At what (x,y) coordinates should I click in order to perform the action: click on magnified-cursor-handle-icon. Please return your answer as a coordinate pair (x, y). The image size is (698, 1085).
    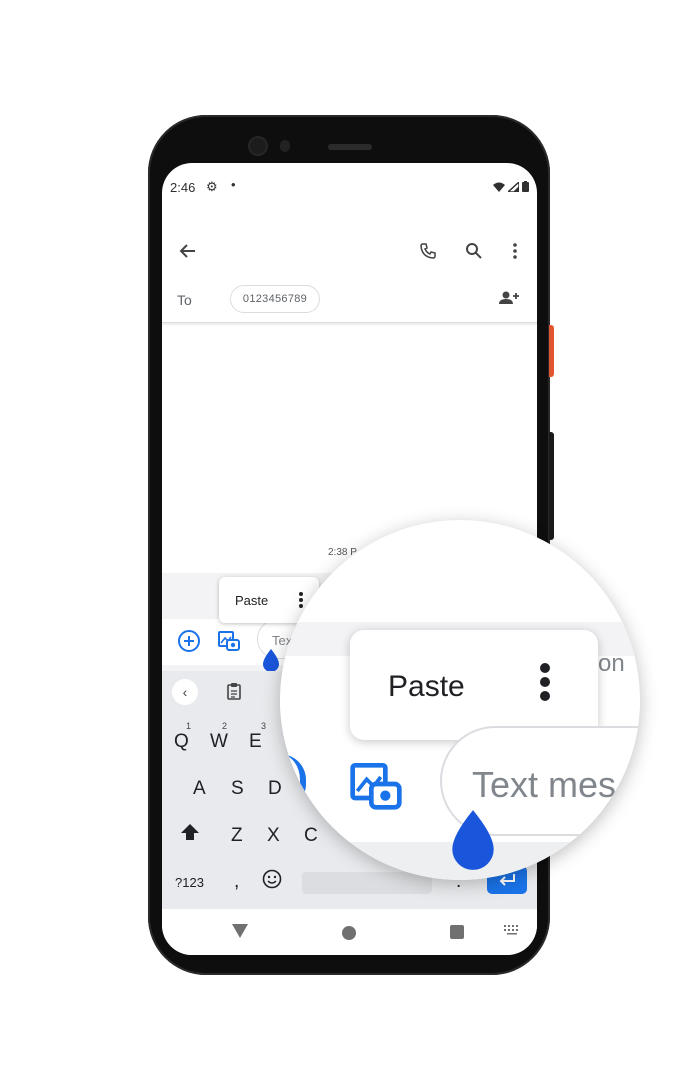
    Looking at the image, I should click on (473, 840).